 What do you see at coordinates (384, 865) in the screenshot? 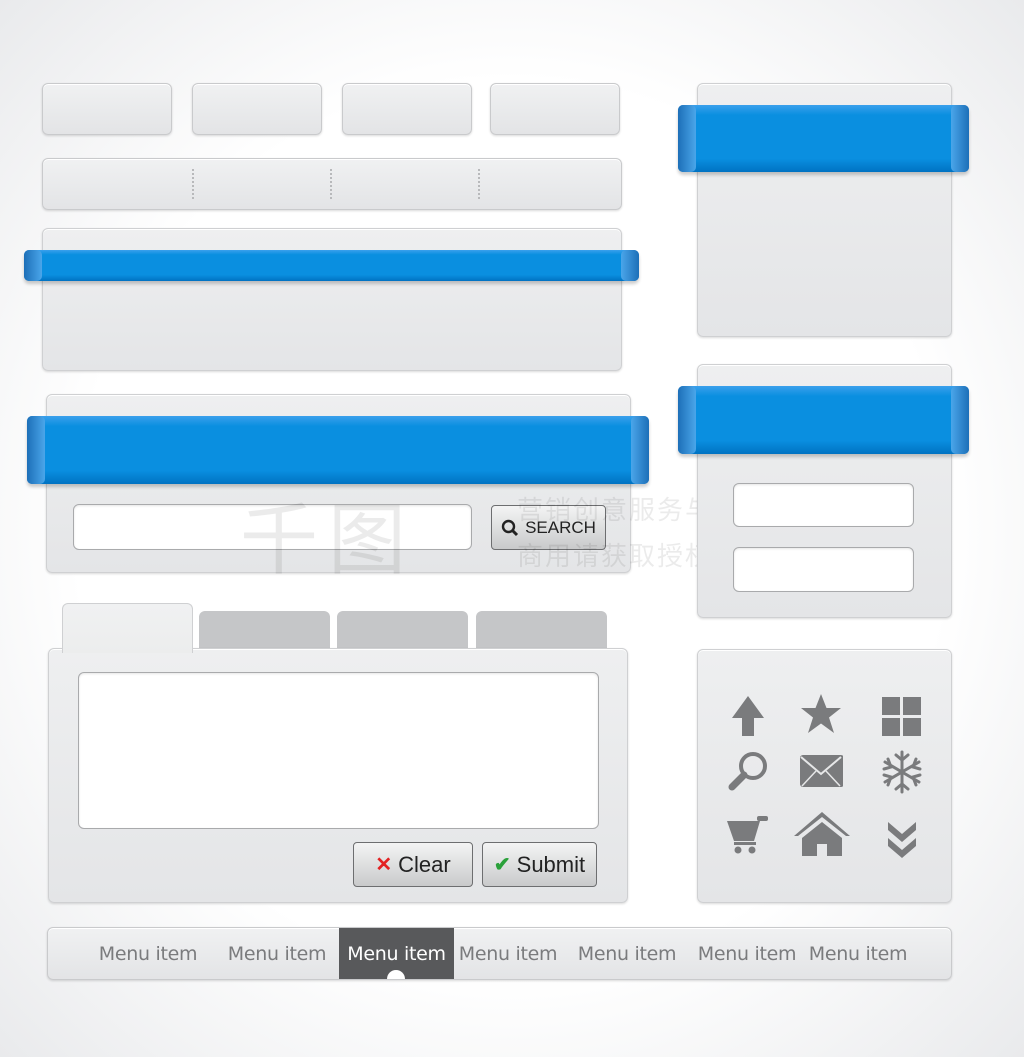
I see `x-icon: ✕` at bounding box center [384, 865].